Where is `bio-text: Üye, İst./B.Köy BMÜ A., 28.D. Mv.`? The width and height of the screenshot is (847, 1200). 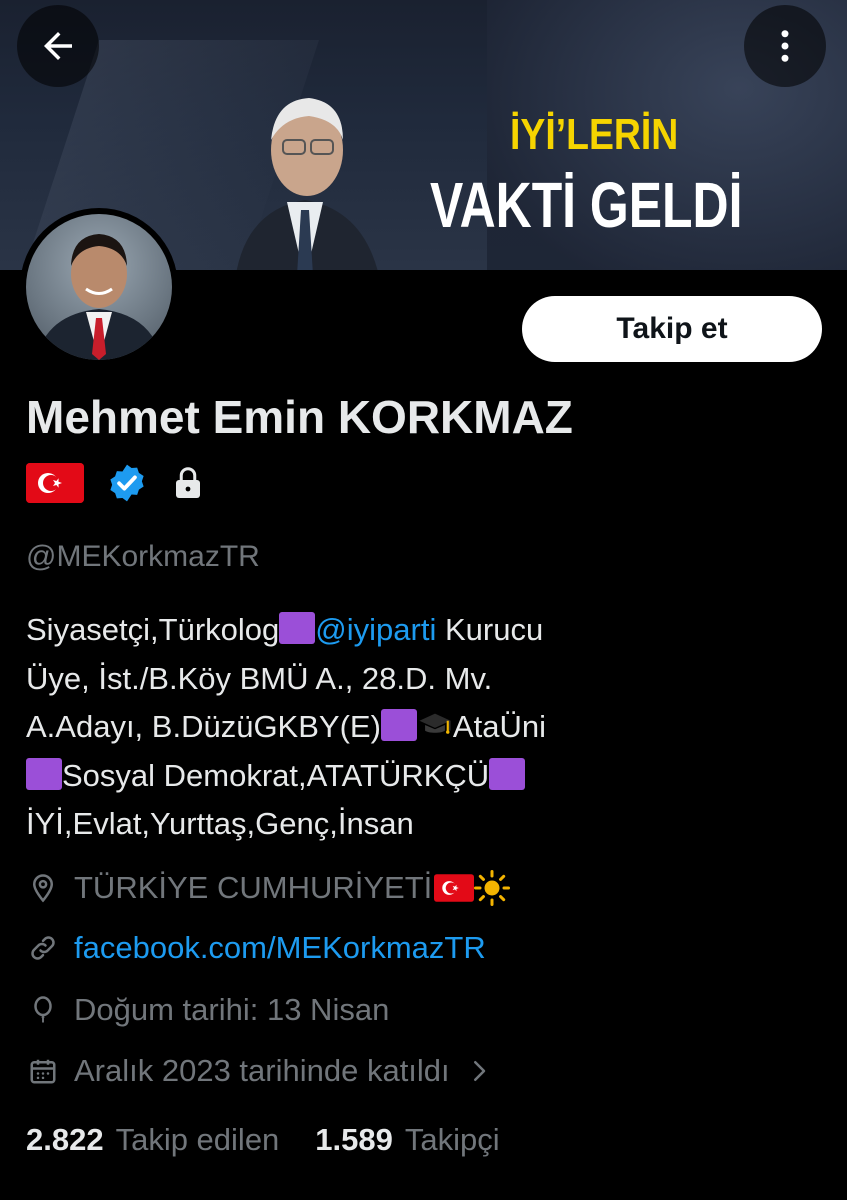
bio-text: Üye, İst./B.Köy BMÜ A., 28.D. Mv. is located at coordinates (259, 678).